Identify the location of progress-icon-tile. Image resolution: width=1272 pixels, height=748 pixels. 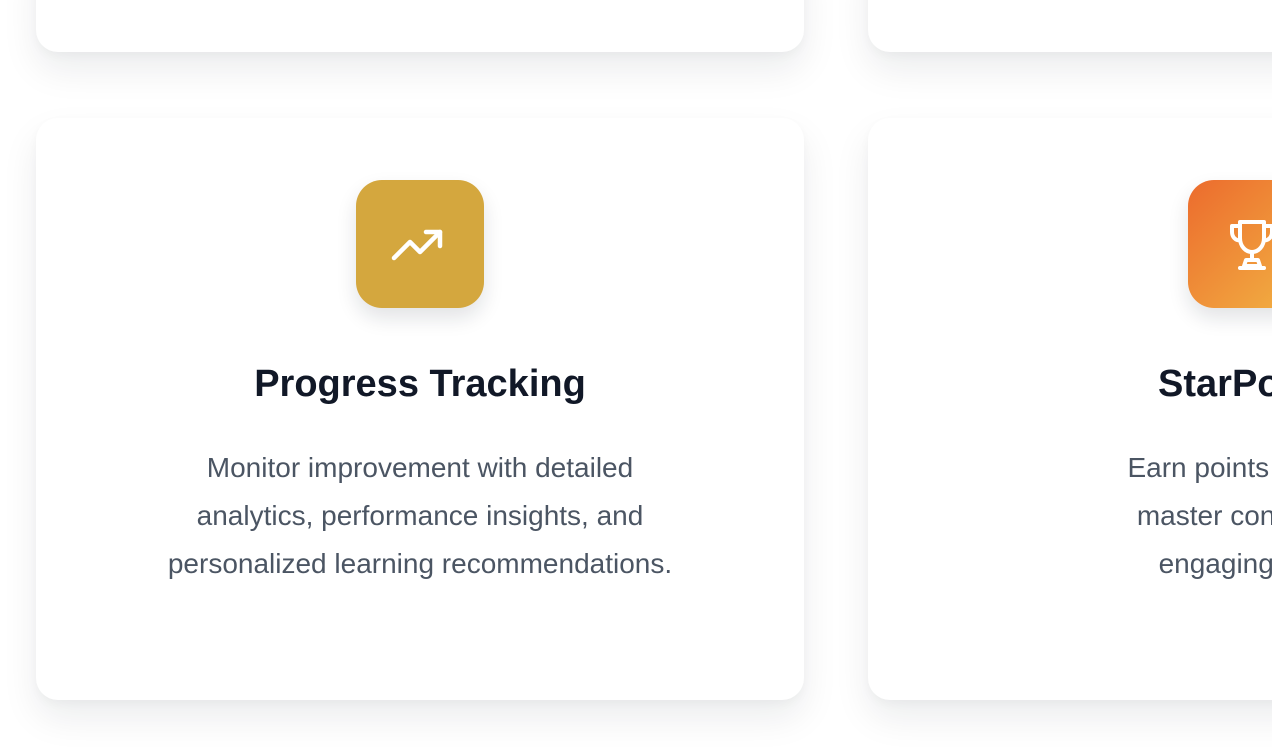
(420, 244).